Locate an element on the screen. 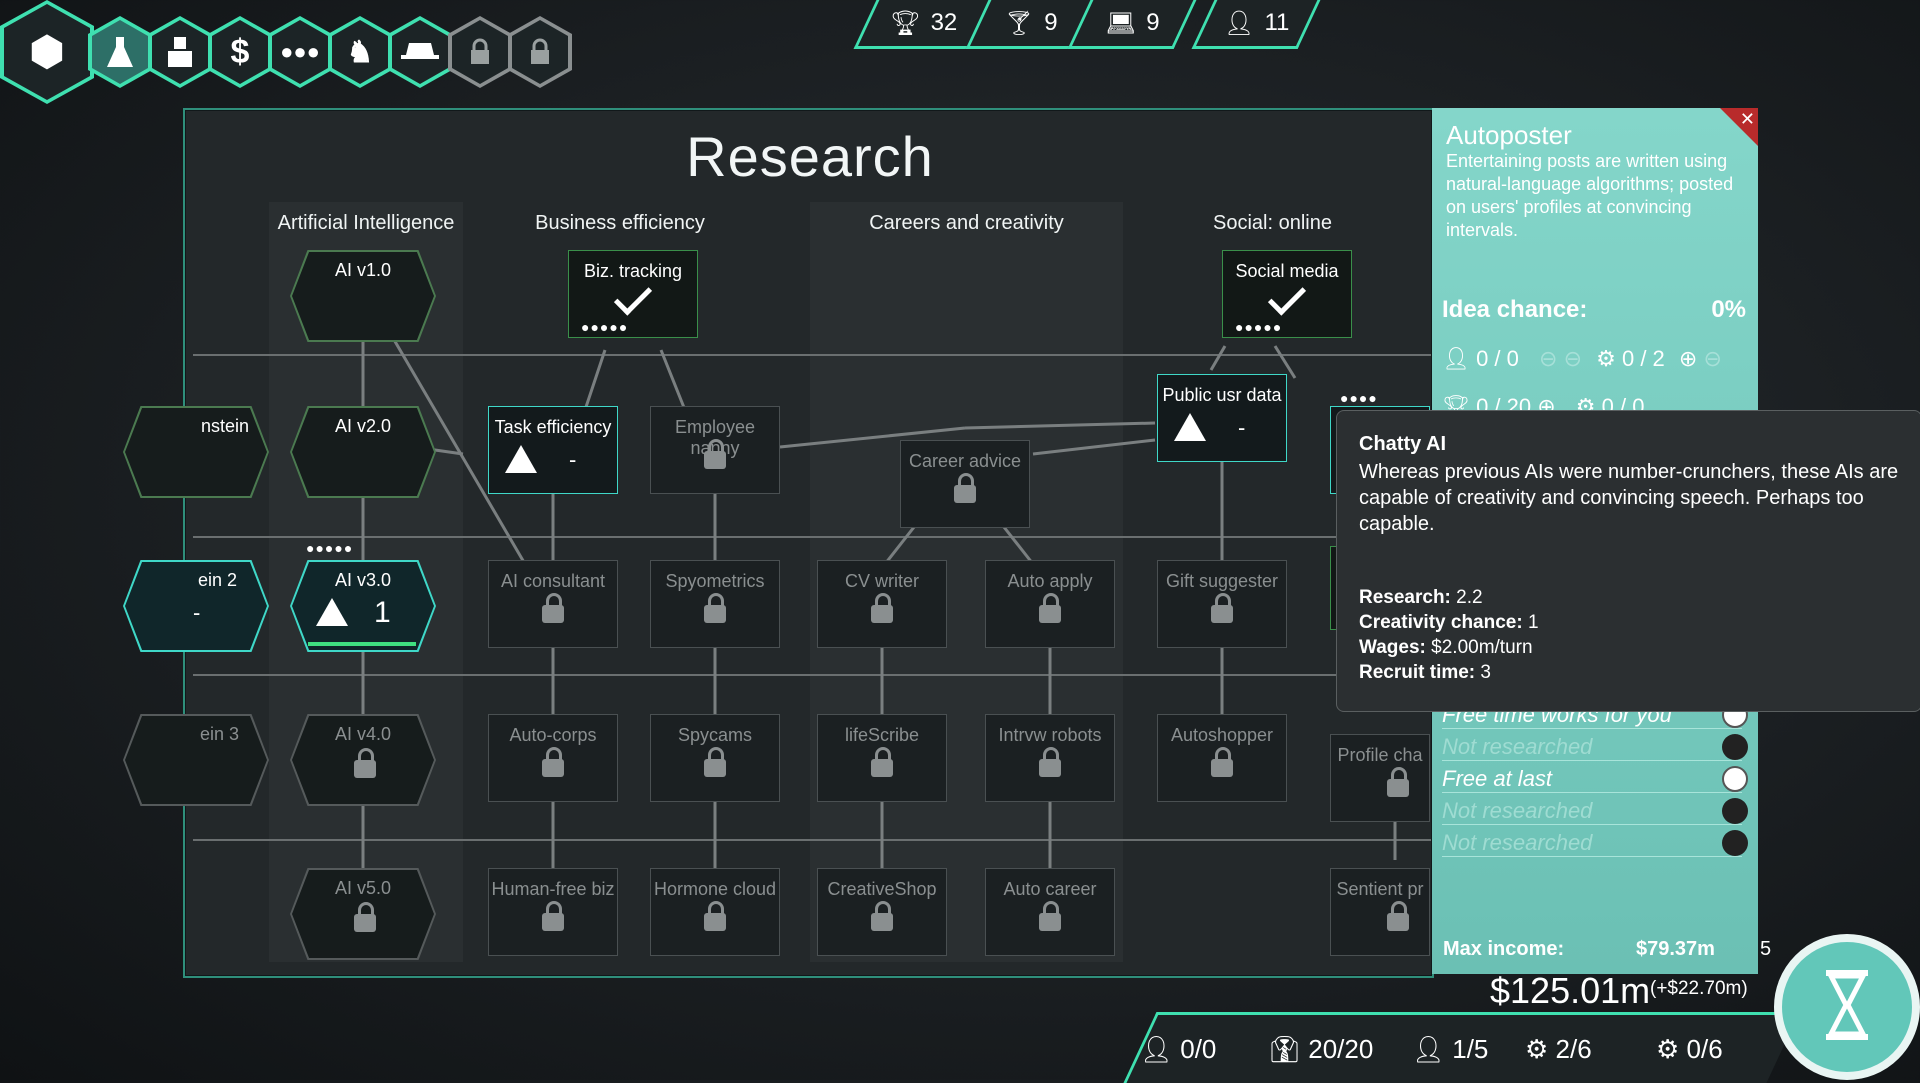  detail-title: Autoposter is located at coordinates (1509, 135).